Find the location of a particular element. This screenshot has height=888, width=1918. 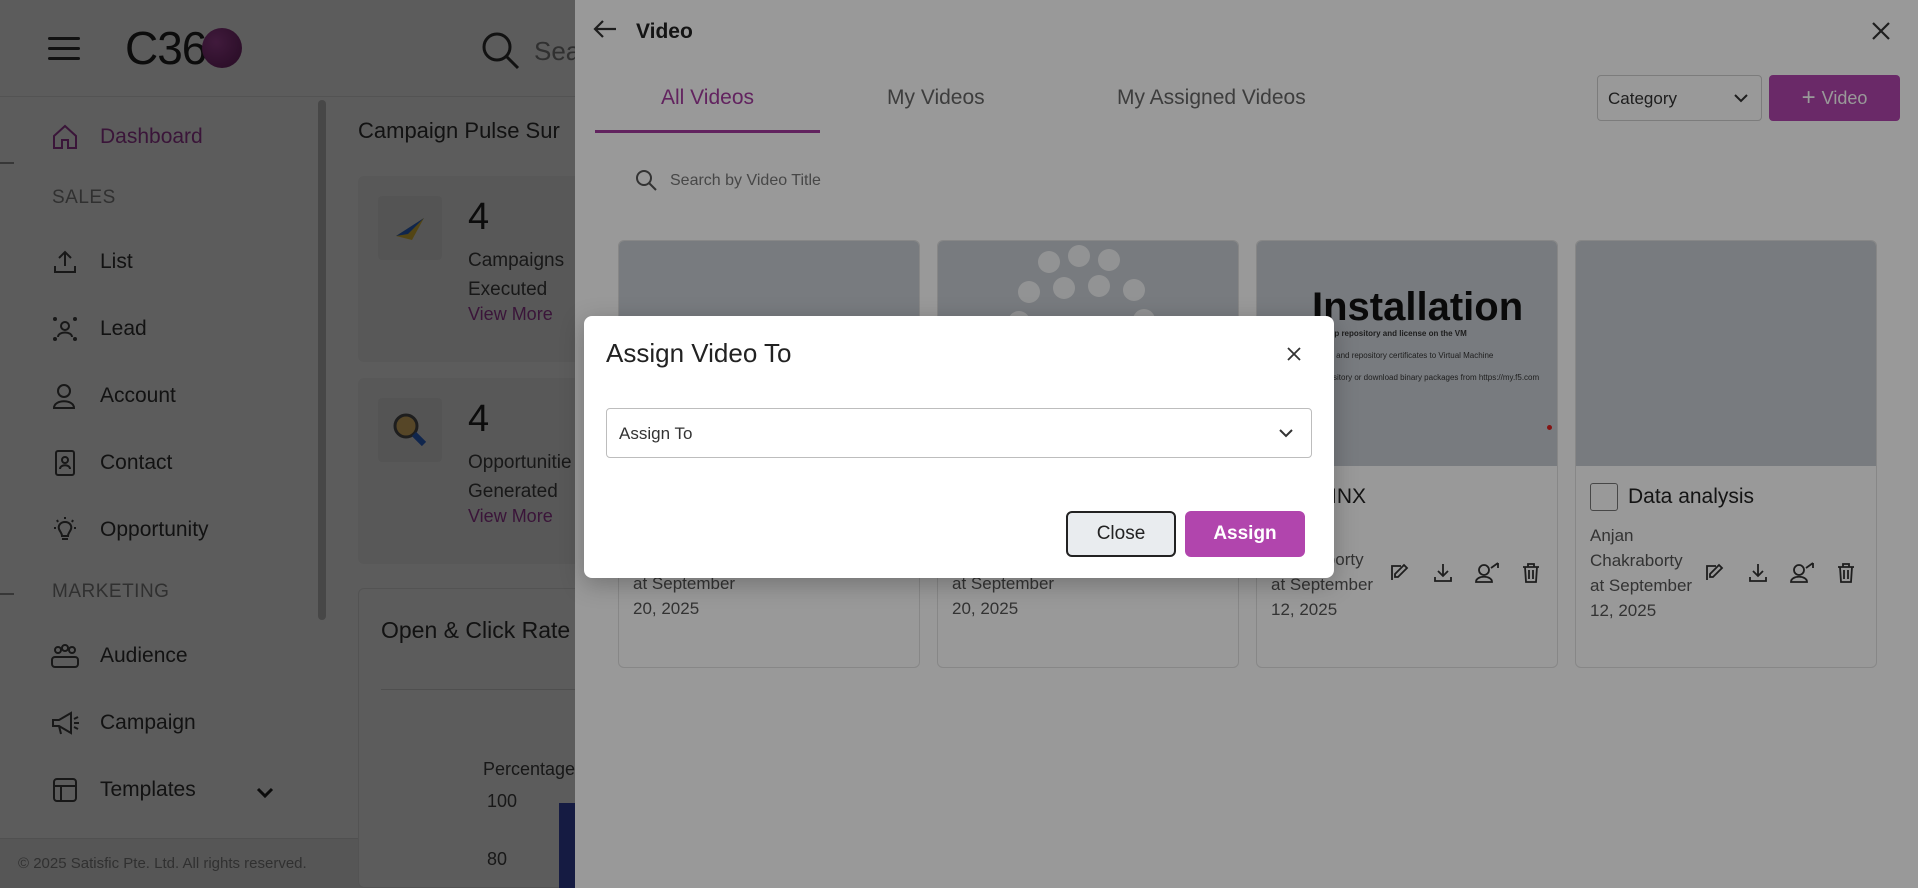

modal-title: Assign Video To is located at coordinates (699, 353).